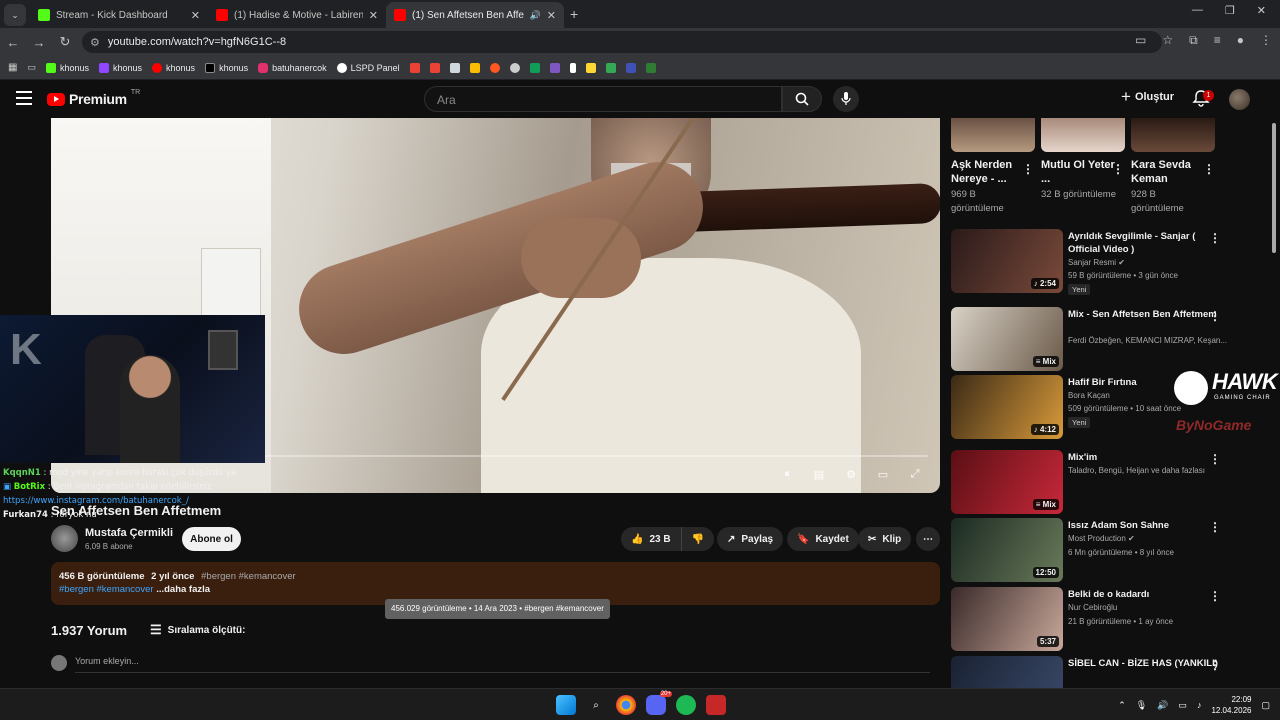 This screenshot has height=720, width=1280. Describe the element at coordinates (574, 14) in the screenshot. I see `new-tab-button: +` at that location.